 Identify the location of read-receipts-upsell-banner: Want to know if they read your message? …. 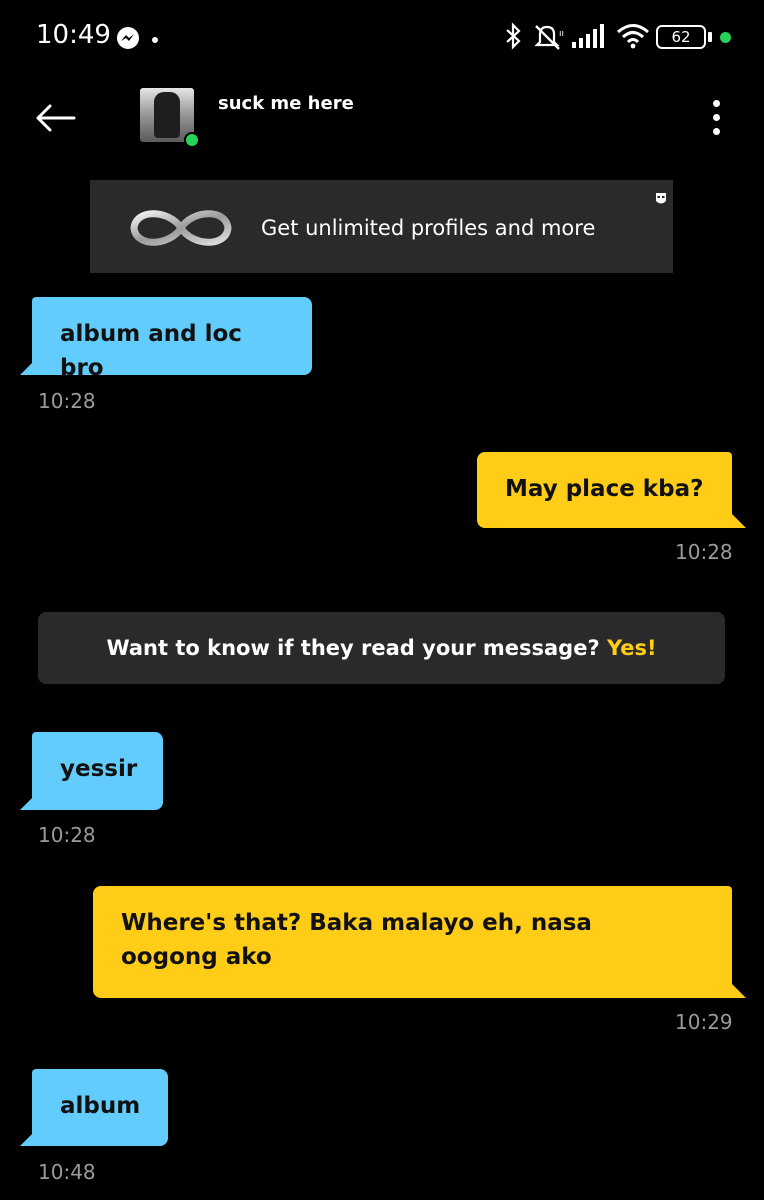
(381, 648).